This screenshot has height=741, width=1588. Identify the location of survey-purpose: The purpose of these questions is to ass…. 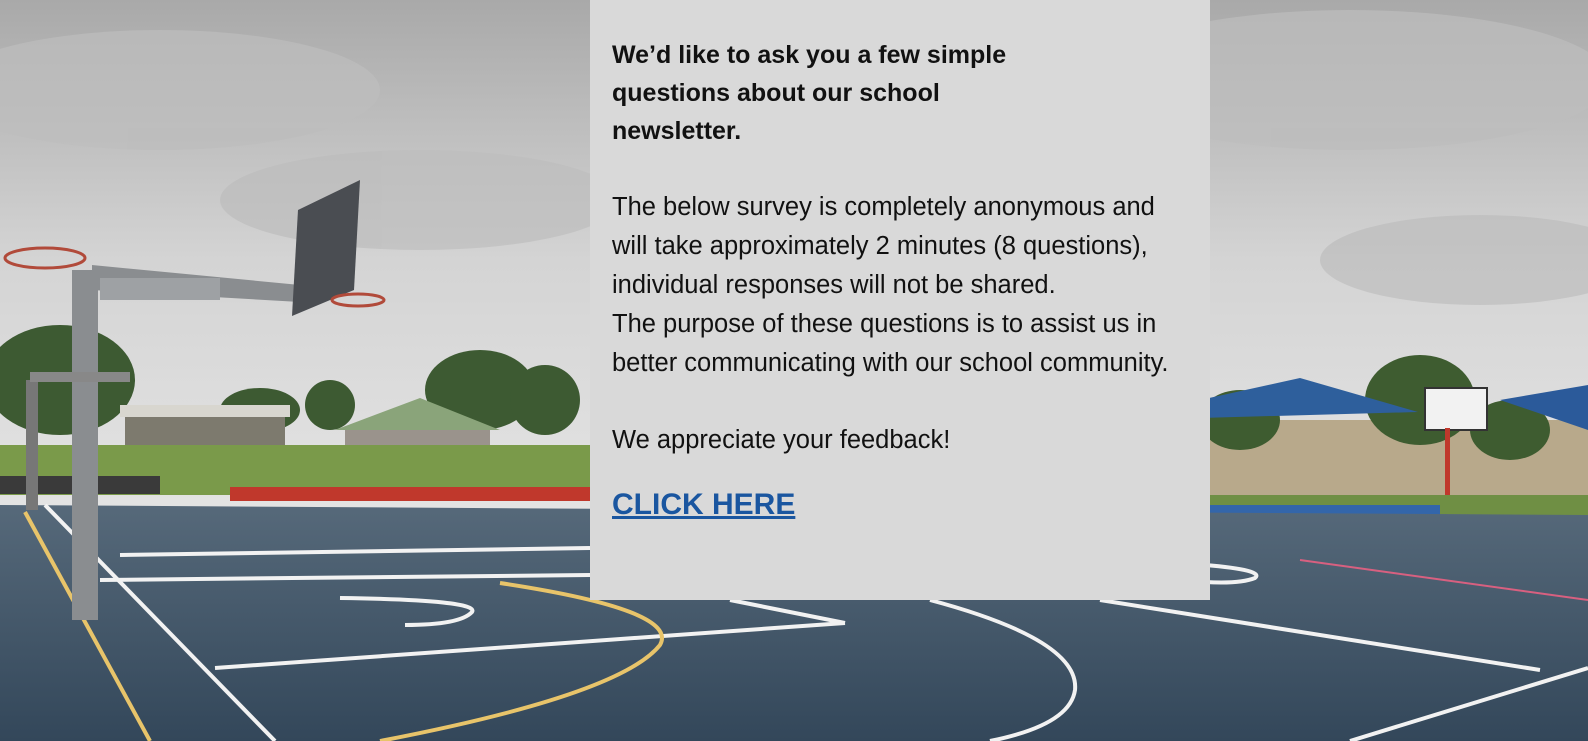
(890, 343).